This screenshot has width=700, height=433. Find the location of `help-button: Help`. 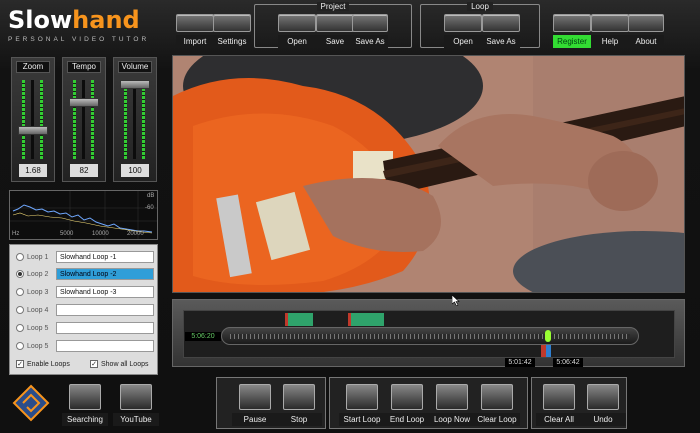

help-button: Help is located at coordinates (610, 31).